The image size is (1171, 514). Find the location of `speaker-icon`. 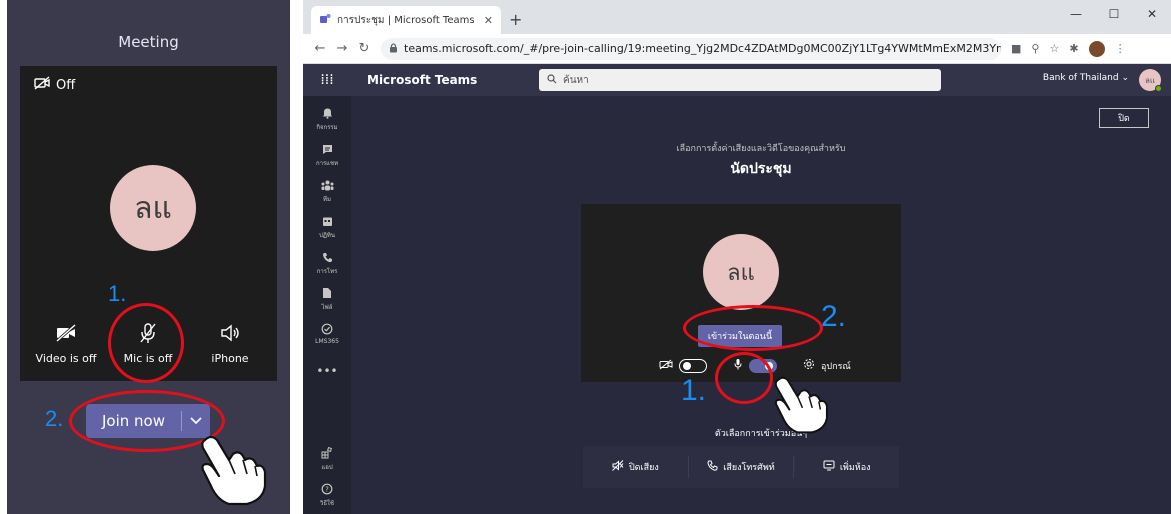

speaker-icon is located at coordinates (230, 333).